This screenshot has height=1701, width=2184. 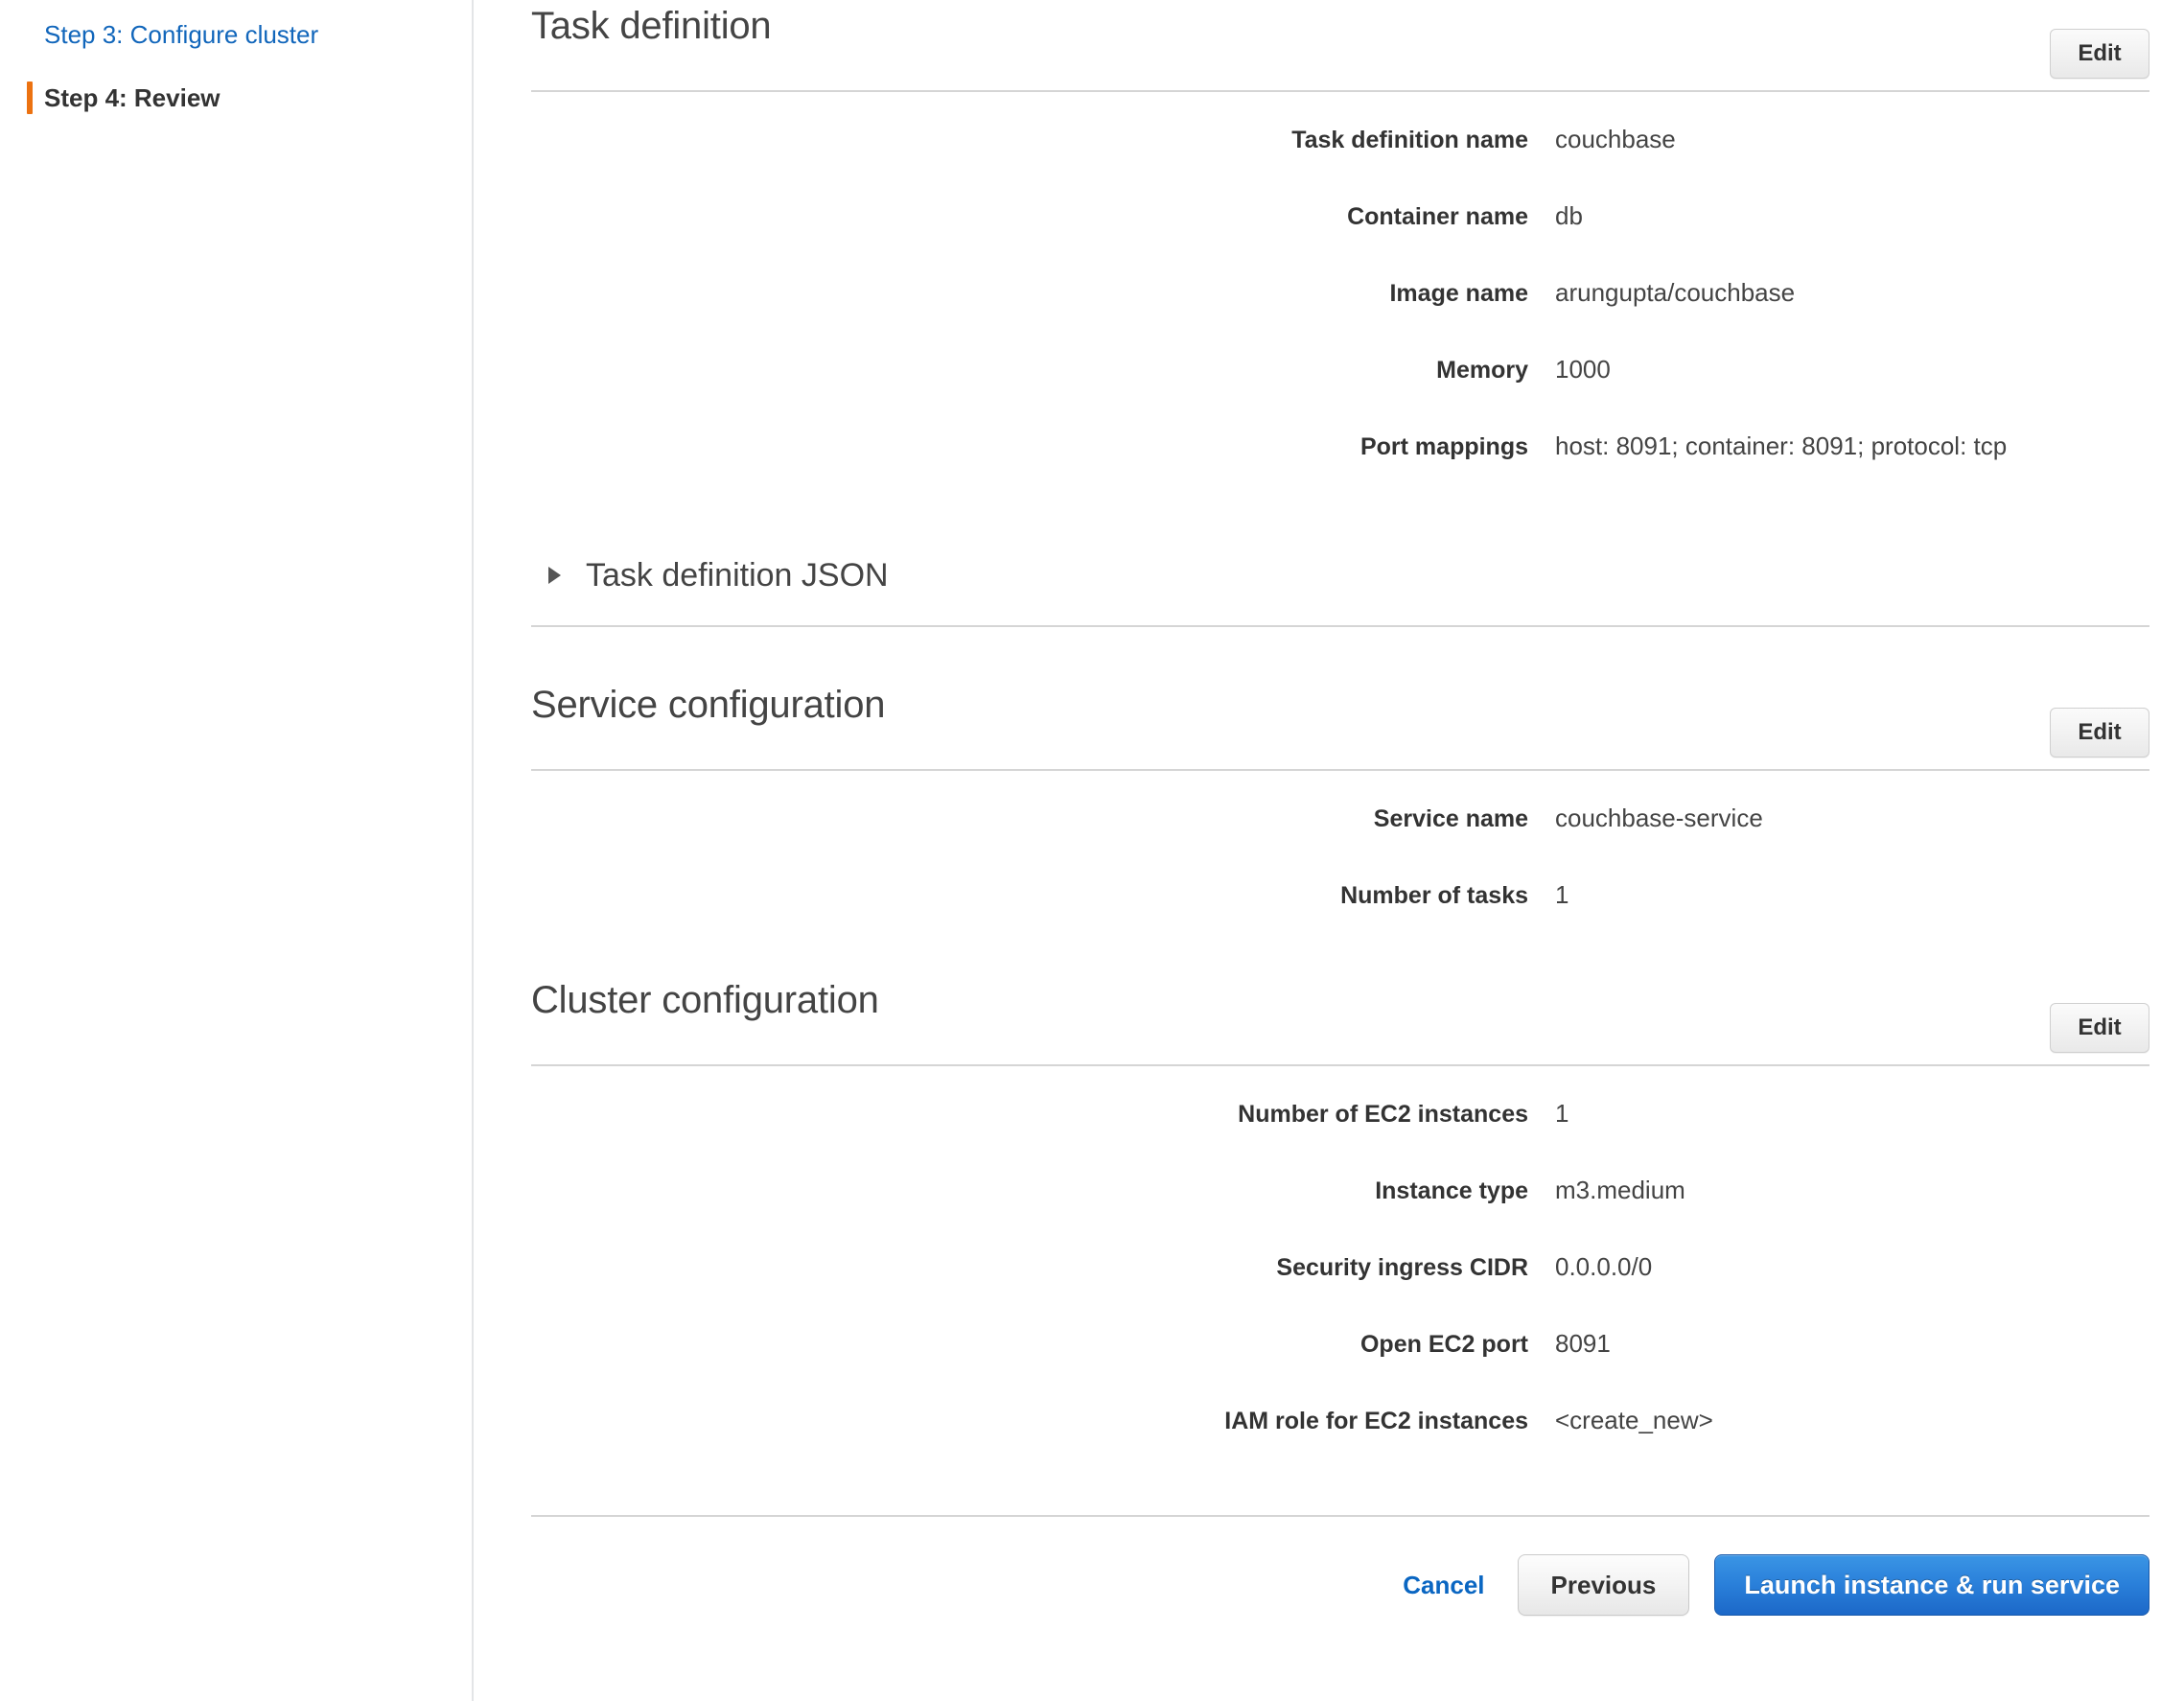 I want to click on field-label: Image name, so click(x=1458, y=293).